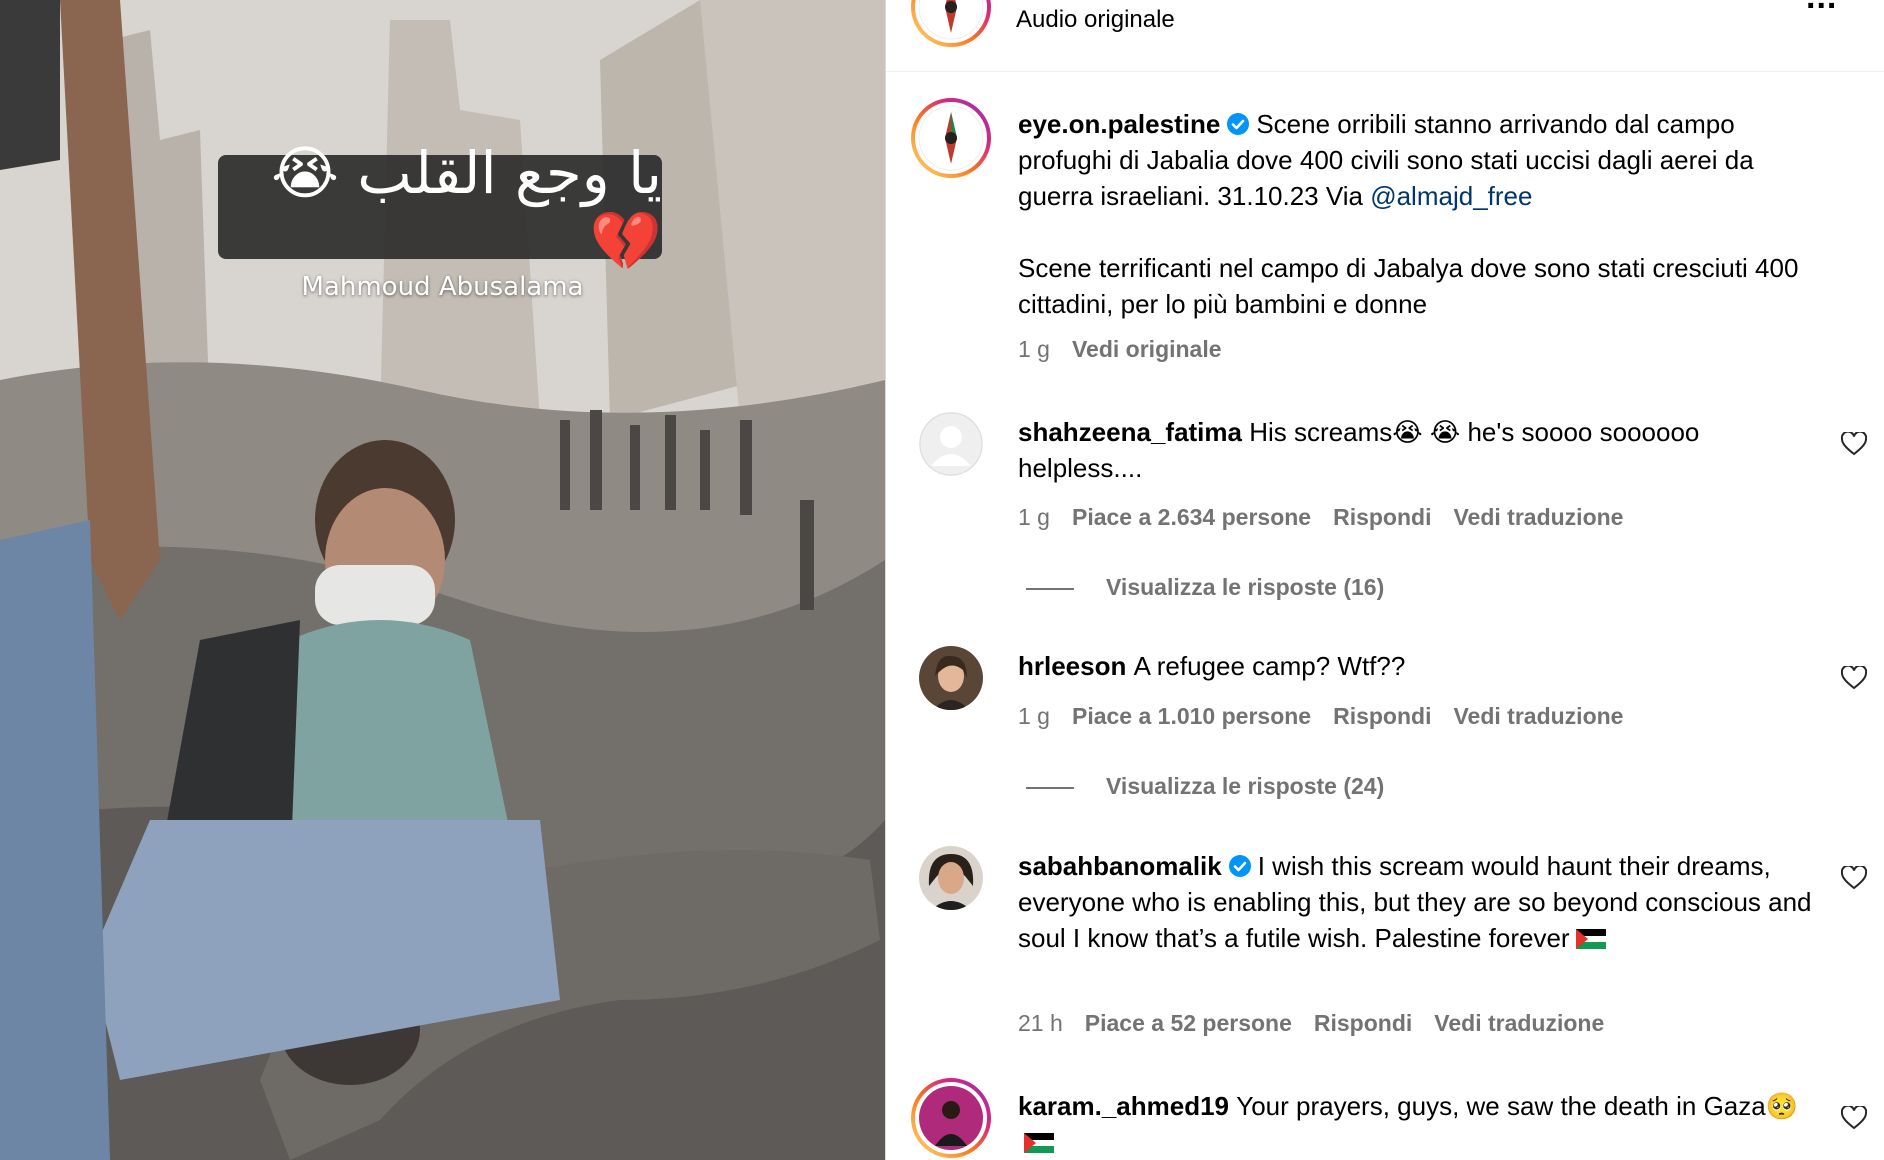 The width and height of the screenshot is (1884, 1160). I want to click on view-replies-button: Visualizza le risposte (24), so click(1205, 786).